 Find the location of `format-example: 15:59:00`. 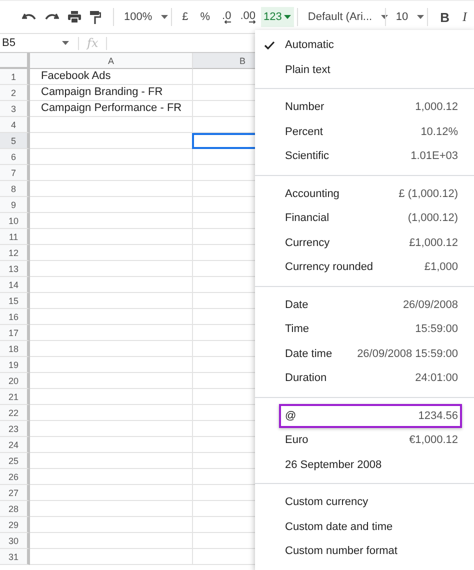

format-example: 15:59:00 is located at coordinates (436, 329).